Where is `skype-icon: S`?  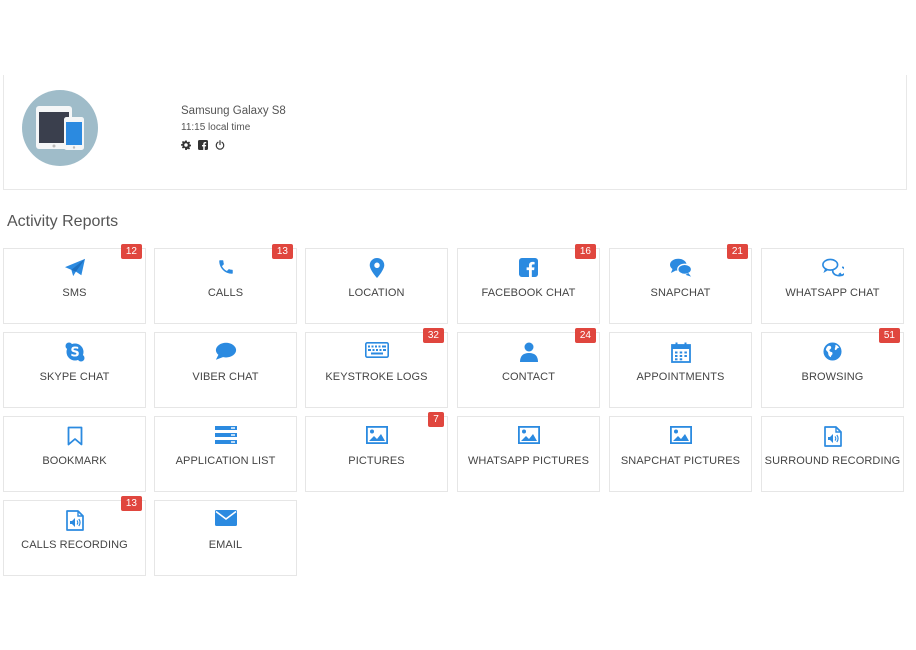
skype-icon: S is located at coordinates (74, 352).